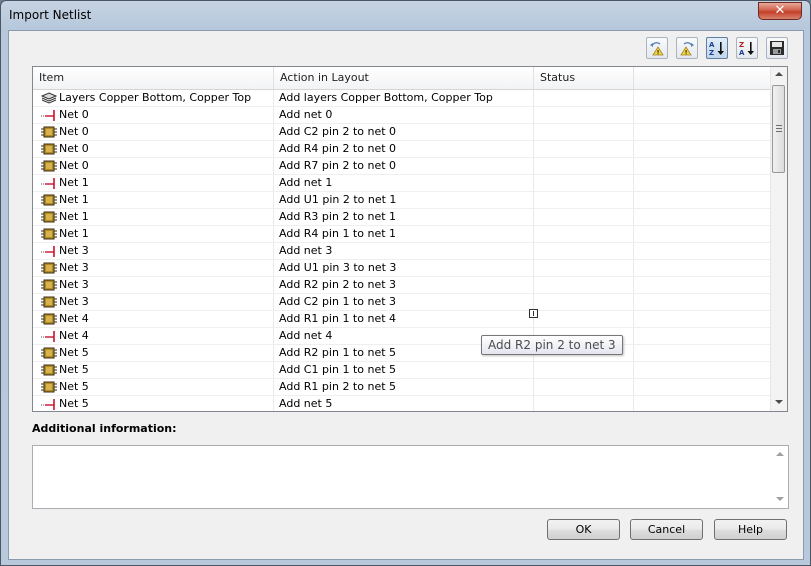 The width and height of the screenshot is (811, 566). What do you see at coordinates (741, 45) in the screenshot?
I see `svg-text: Z` at bounding box center [741, 45].